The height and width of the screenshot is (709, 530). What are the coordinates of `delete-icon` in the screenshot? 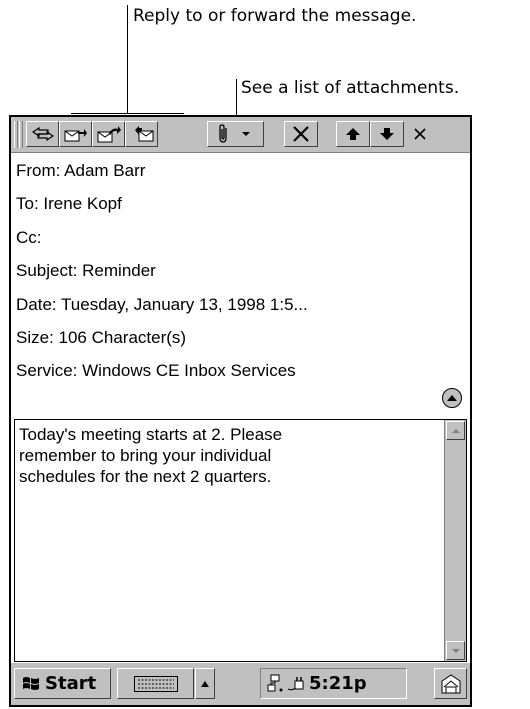 It's located at (301, 134).